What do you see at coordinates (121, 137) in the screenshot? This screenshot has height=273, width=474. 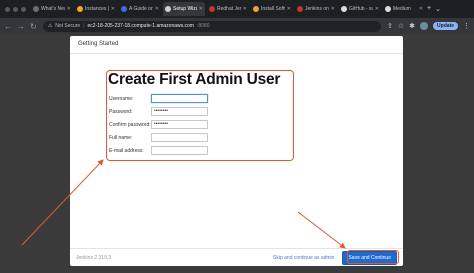 I see `field-label: Full name:` at bounding box center [121, 137].